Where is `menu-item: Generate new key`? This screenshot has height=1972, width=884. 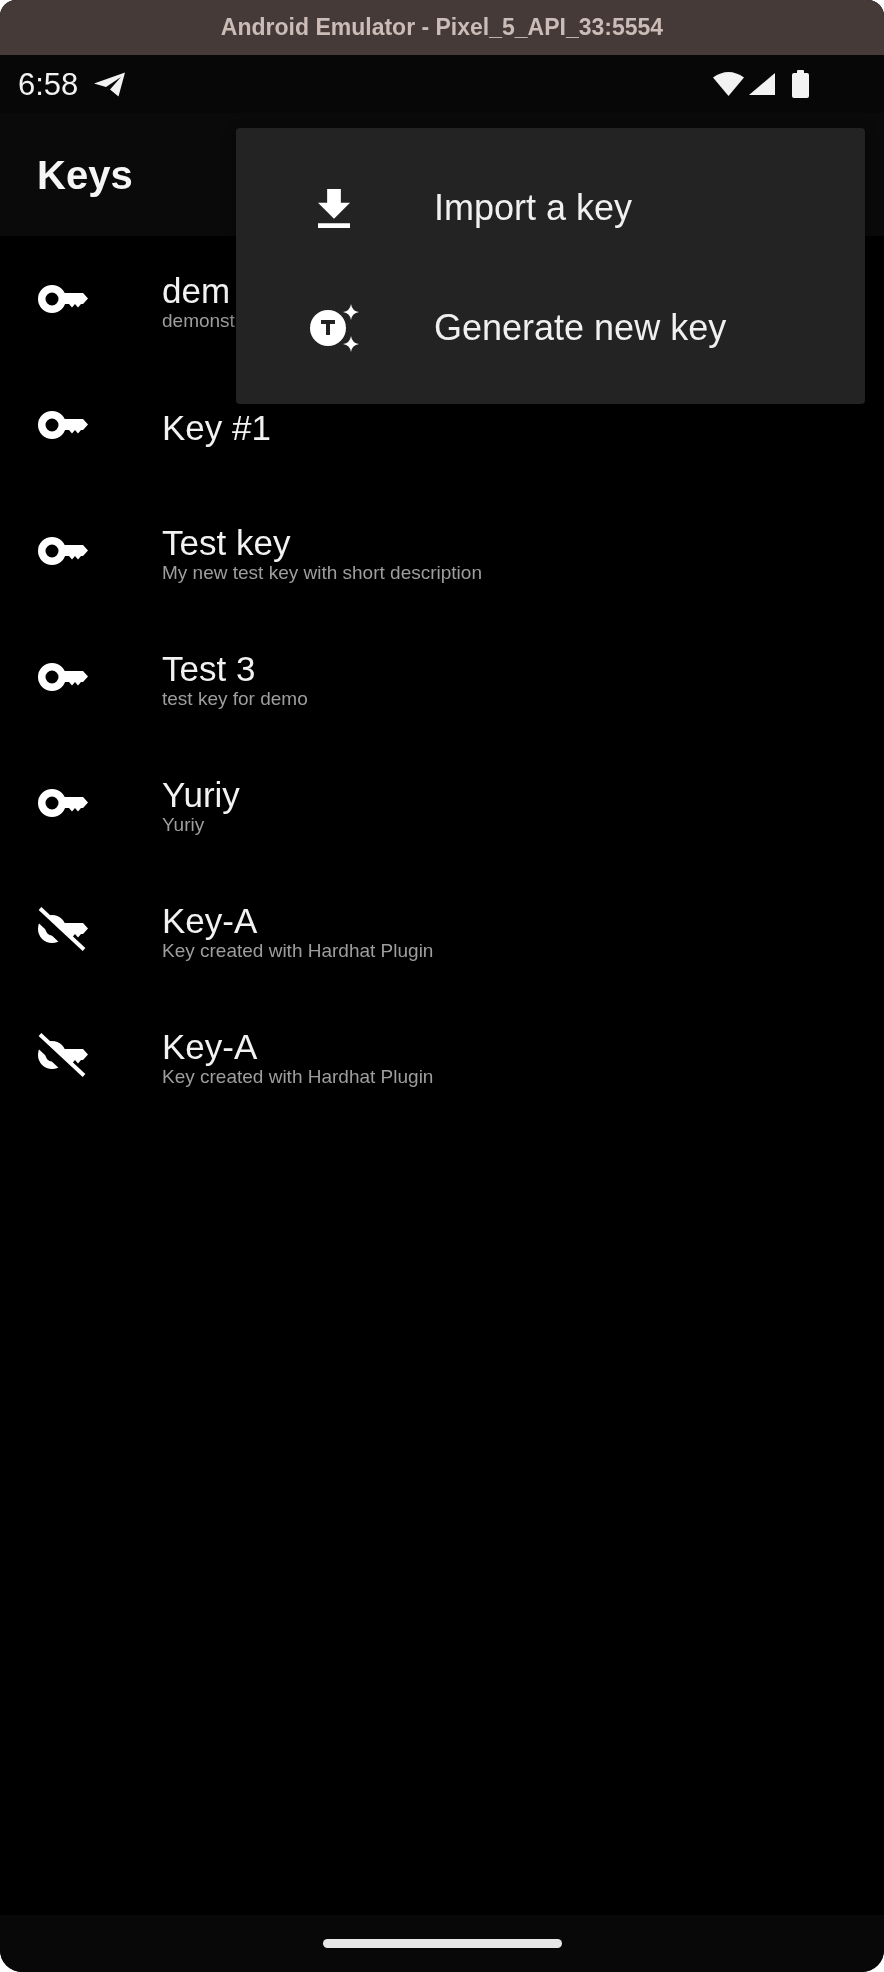
menu-item: Generate new key is located at coordinates (550, 328).